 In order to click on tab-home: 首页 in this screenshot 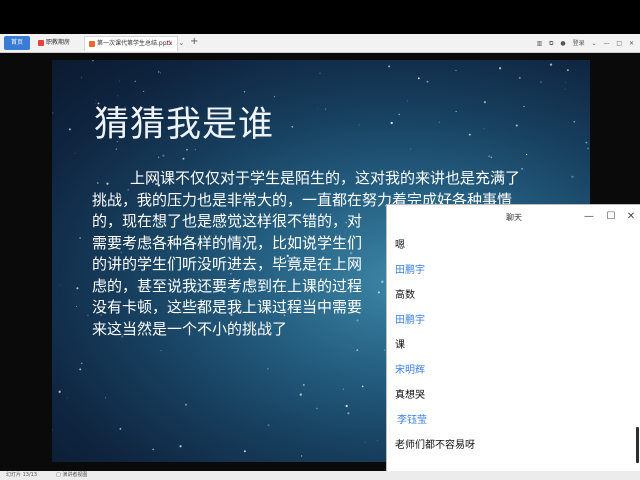, I will do `click(17, 43)`.